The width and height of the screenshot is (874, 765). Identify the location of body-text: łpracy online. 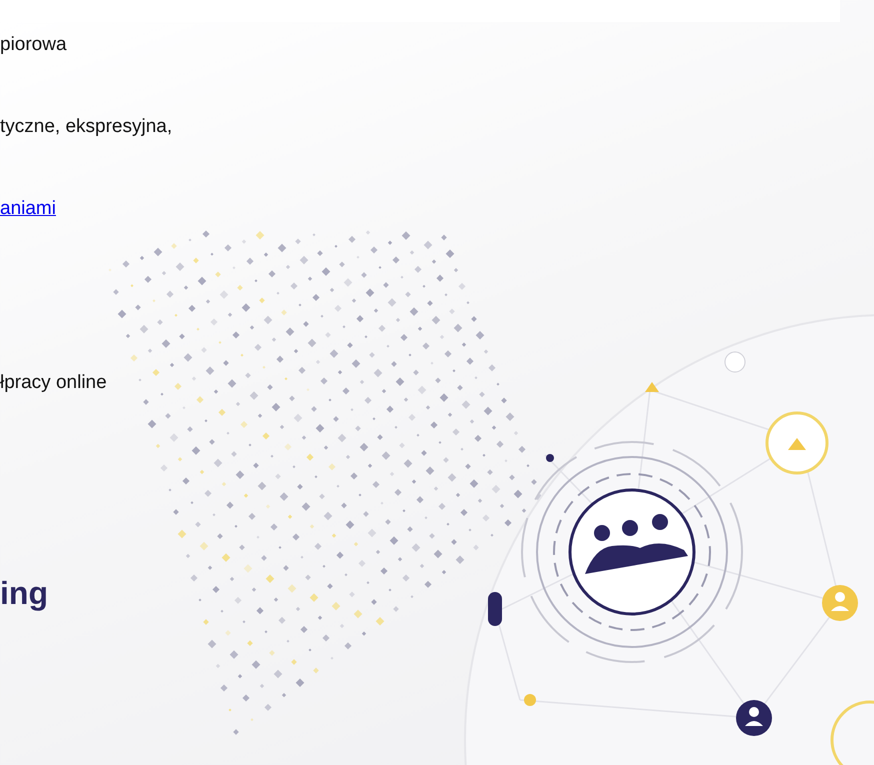
(53, 383).